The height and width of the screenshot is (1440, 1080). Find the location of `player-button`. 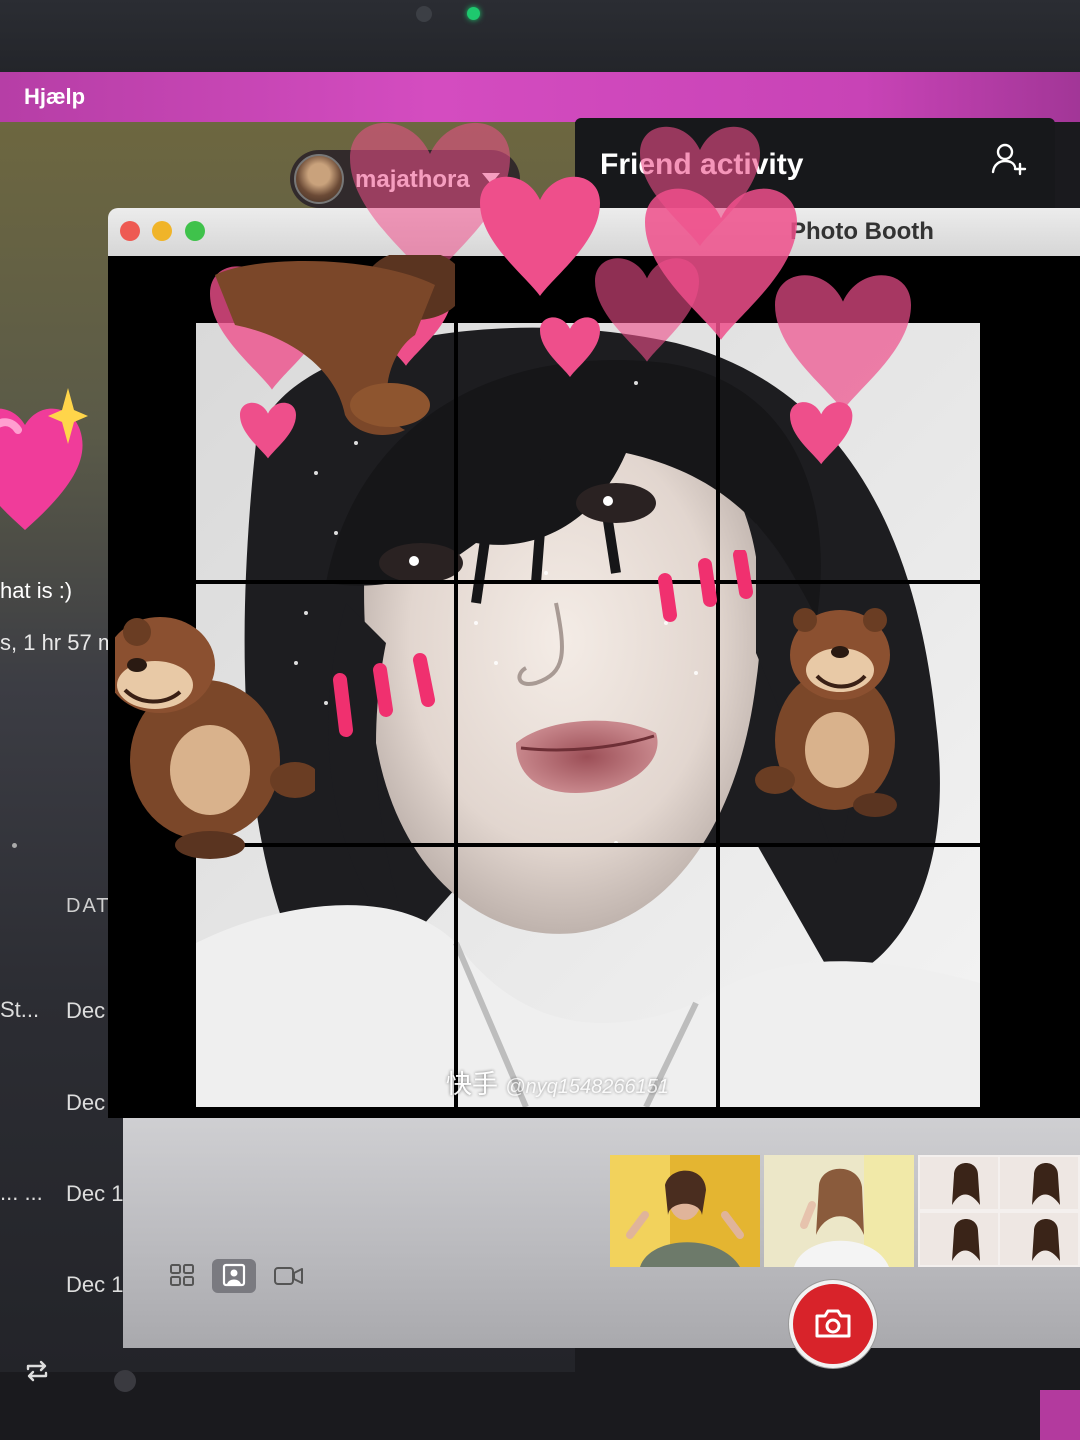

player-button is located at coordinates (125, 1381).